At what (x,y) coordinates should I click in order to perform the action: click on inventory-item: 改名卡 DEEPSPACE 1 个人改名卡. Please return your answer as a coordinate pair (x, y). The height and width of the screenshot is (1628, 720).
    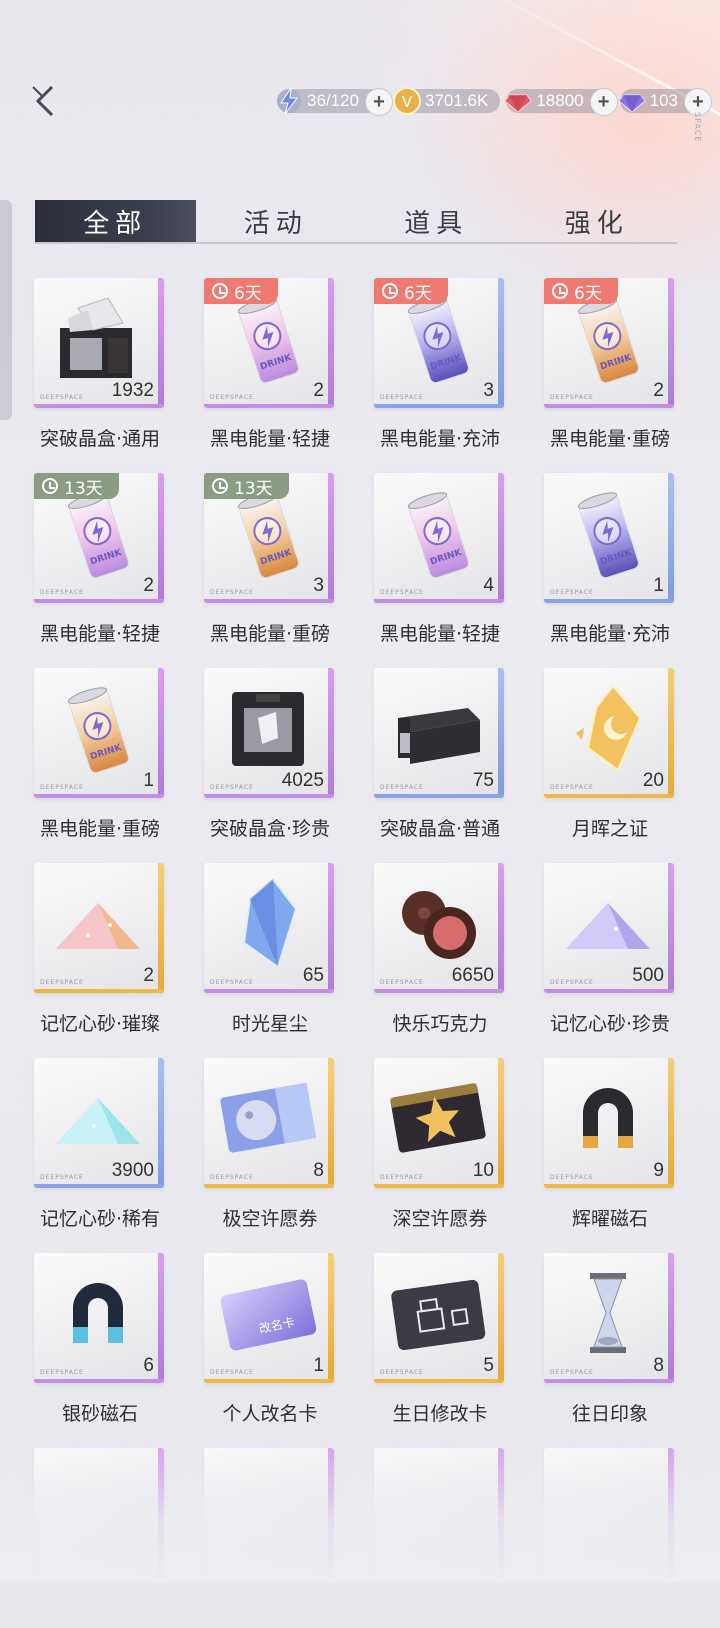
    Looking at the image, I should click on (267, 1343).